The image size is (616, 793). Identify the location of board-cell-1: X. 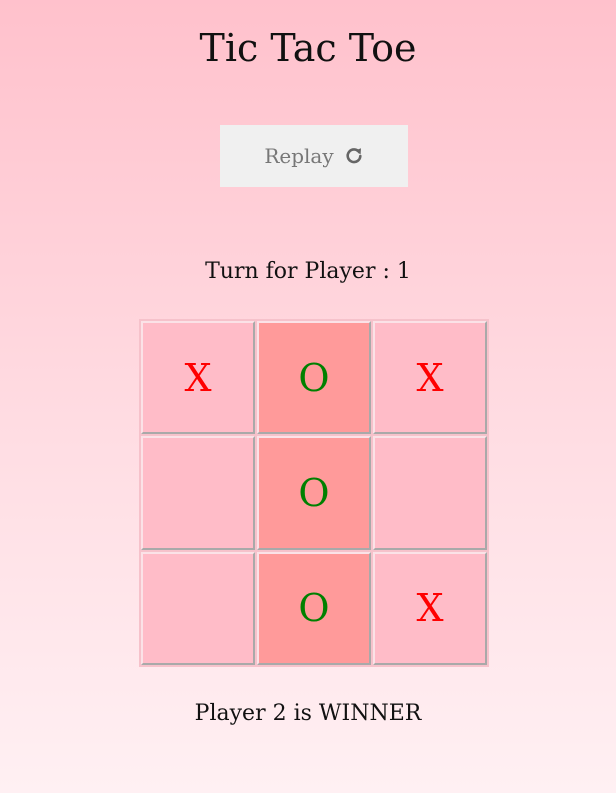
(198, 378).